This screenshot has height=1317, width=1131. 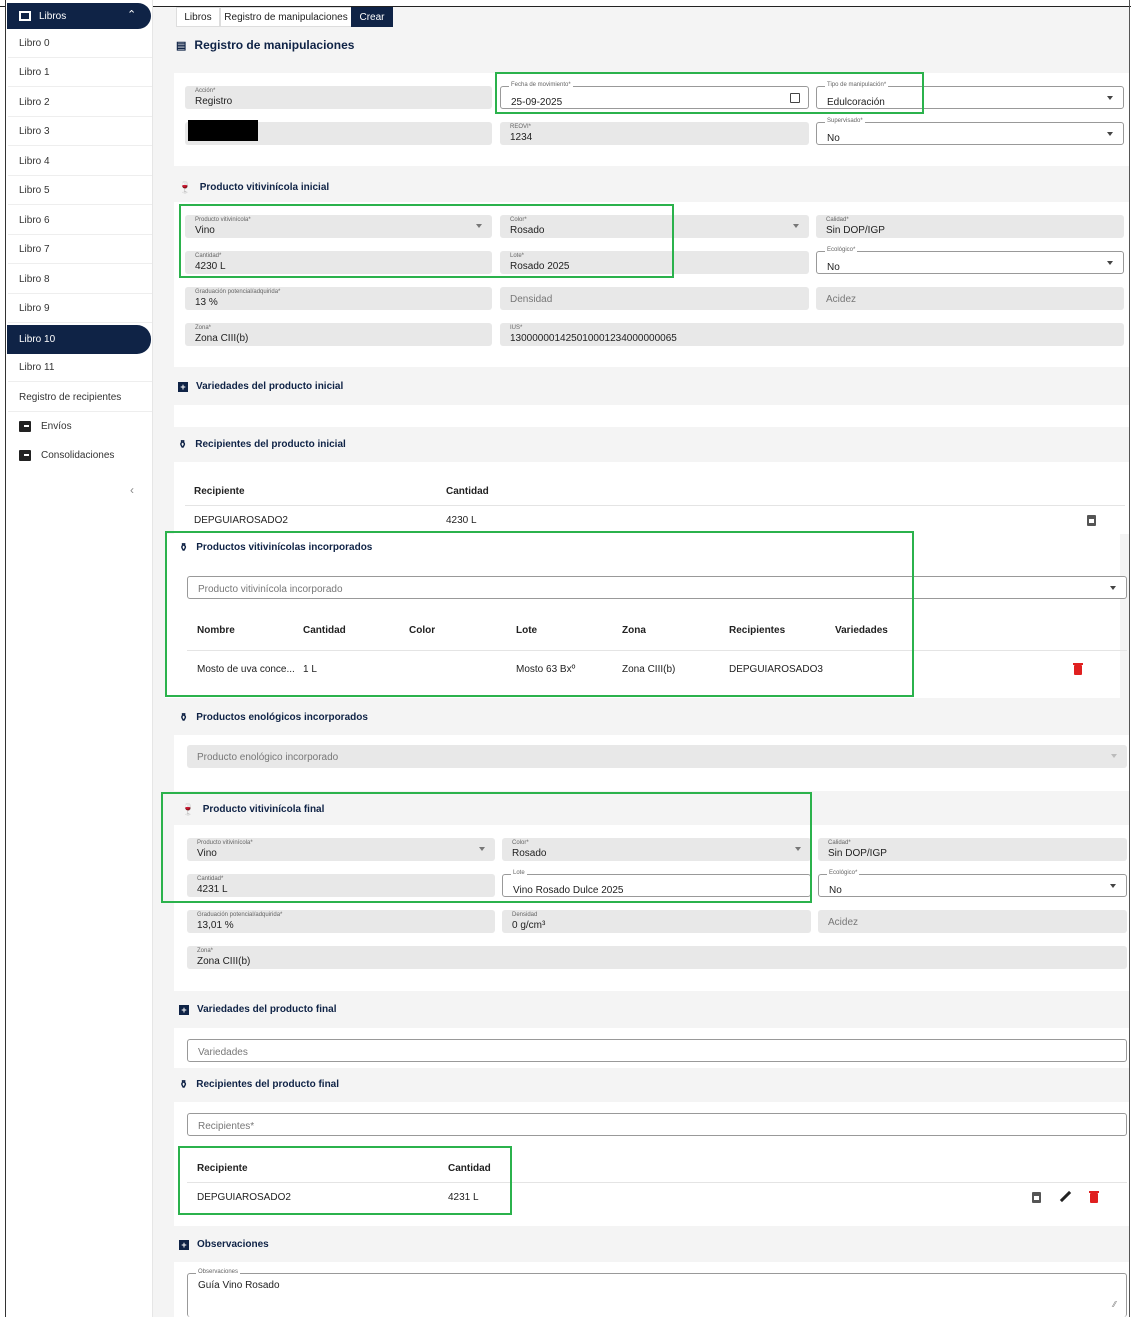 What do you see at coordinates (654, 298) in the screenshot?
I see `densidad-inicial-field: Densidad` at bounding box center [654, 298].